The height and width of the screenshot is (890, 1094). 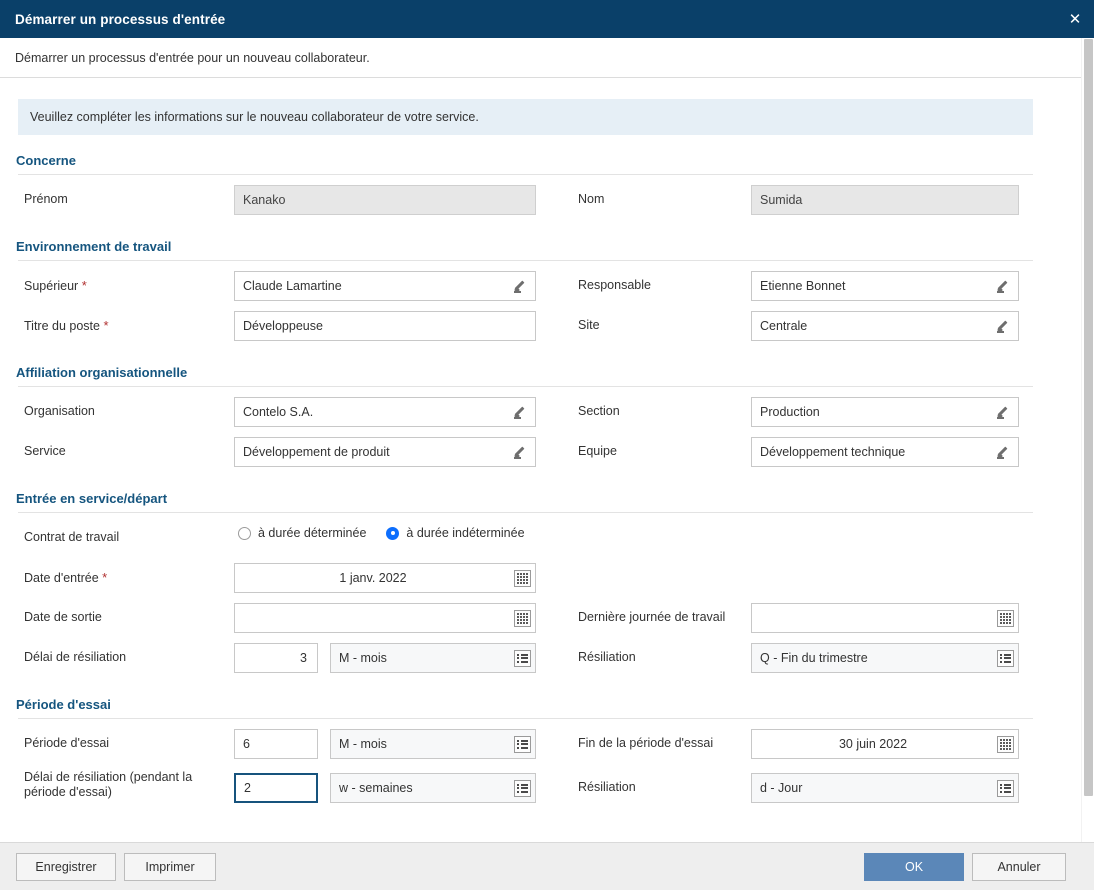 I want to click on field-label: Site, so click(x=589, y=325).